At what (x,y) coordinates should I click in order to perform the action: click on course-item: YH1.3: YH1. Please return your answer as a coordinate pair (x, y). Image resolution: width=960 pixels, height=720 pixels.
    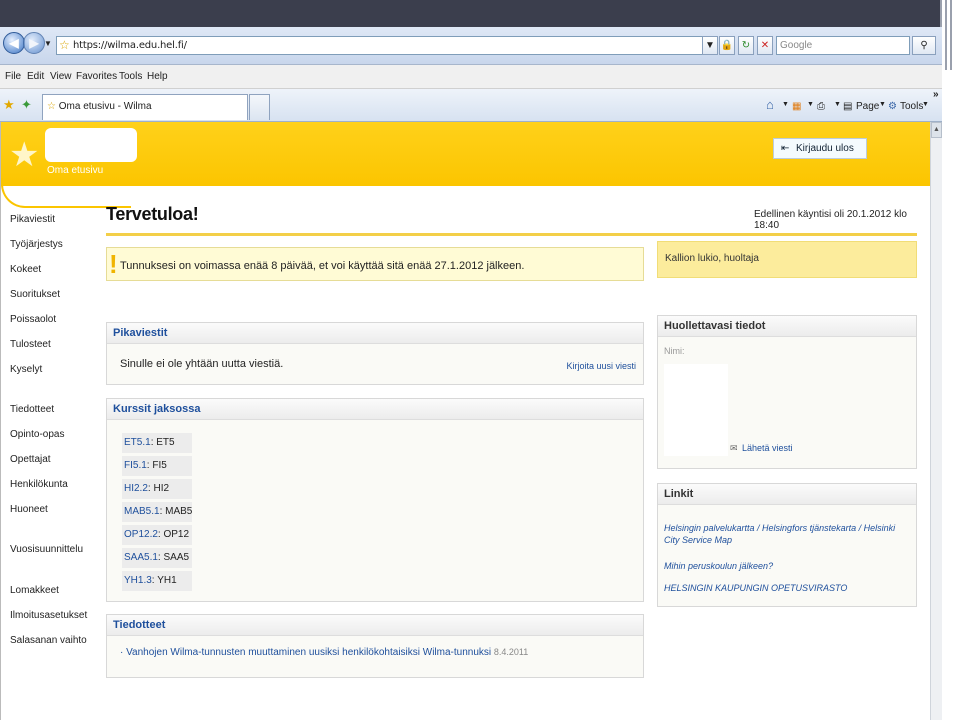
    Looking at the image, I should click on (157, 581).